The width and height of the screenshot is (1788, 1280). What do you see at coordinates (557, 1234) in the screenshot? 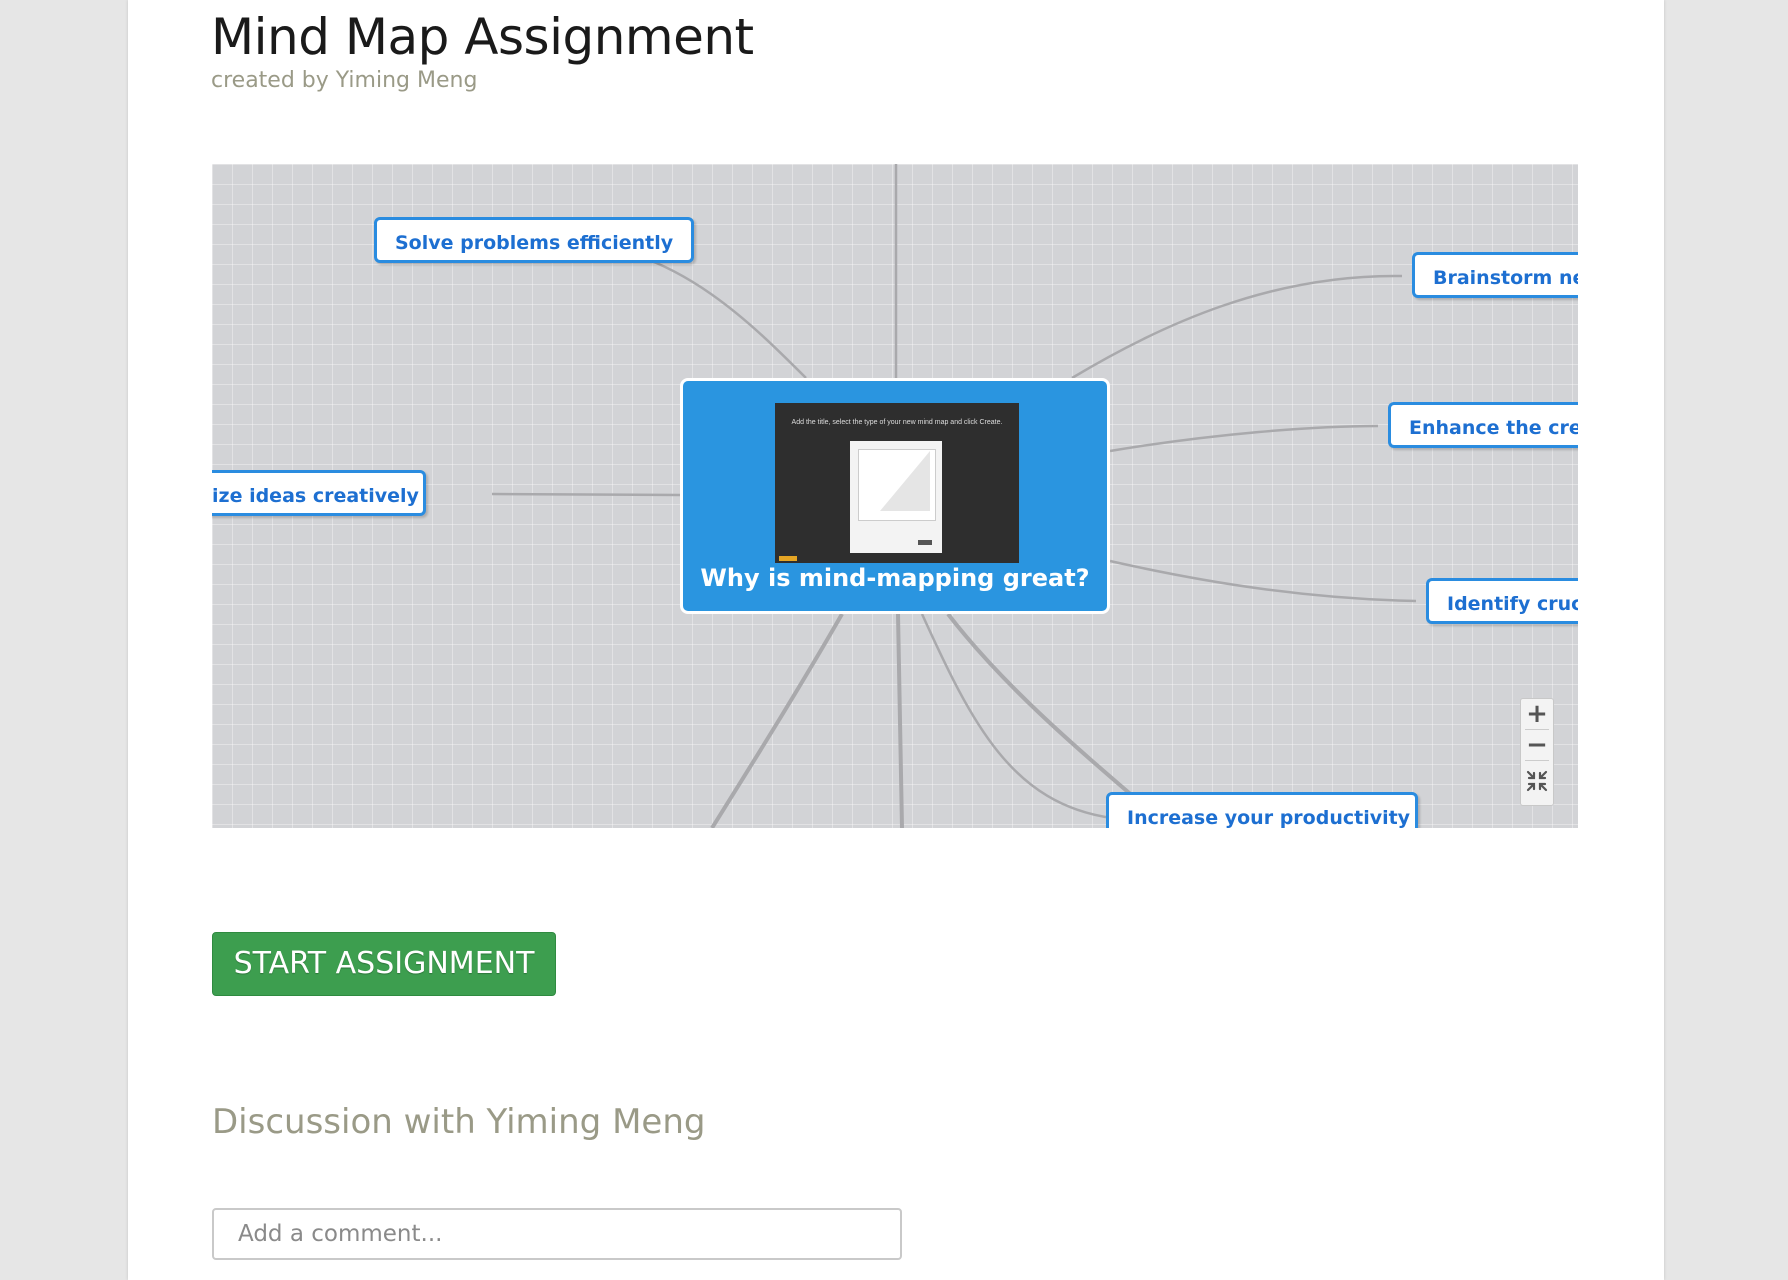
I see `comment-input` at bounding box center [557, 1234].